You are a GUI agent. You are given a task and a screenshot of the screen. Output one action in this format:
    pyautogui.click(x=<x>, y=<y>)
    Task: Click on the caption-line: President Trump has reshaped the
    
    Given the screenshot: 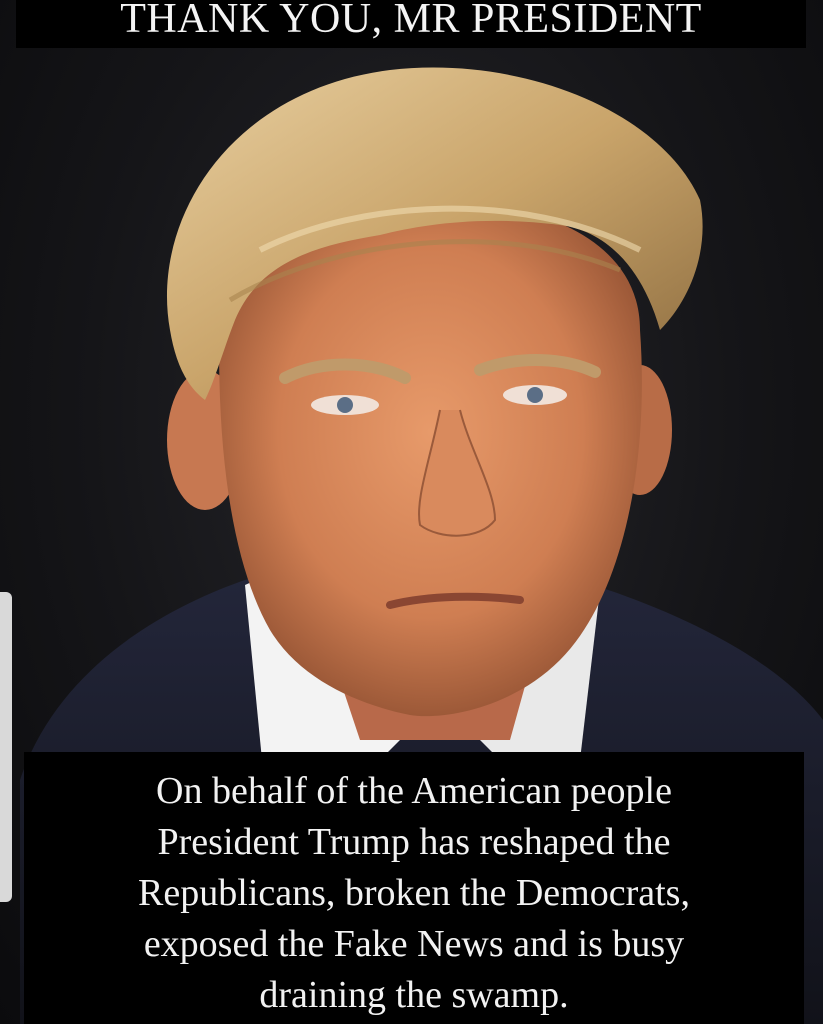 What is the action you would take?
    pyautogui.click(x=414, y=842)
    